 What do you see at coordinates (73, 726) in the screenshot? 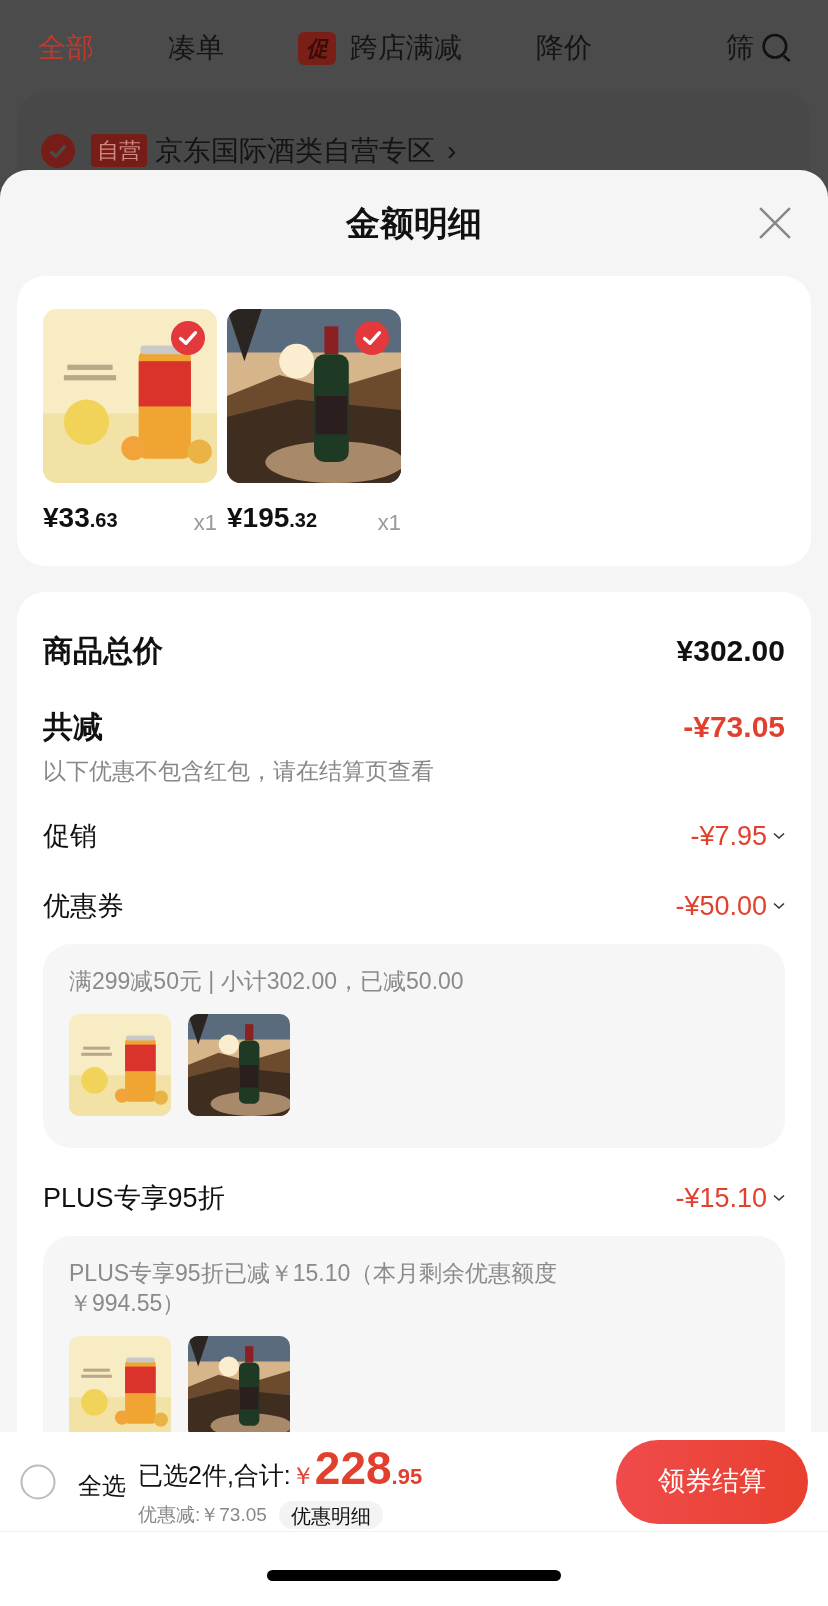
I see `discount-label: 共减` at bounding box center [73, 726].